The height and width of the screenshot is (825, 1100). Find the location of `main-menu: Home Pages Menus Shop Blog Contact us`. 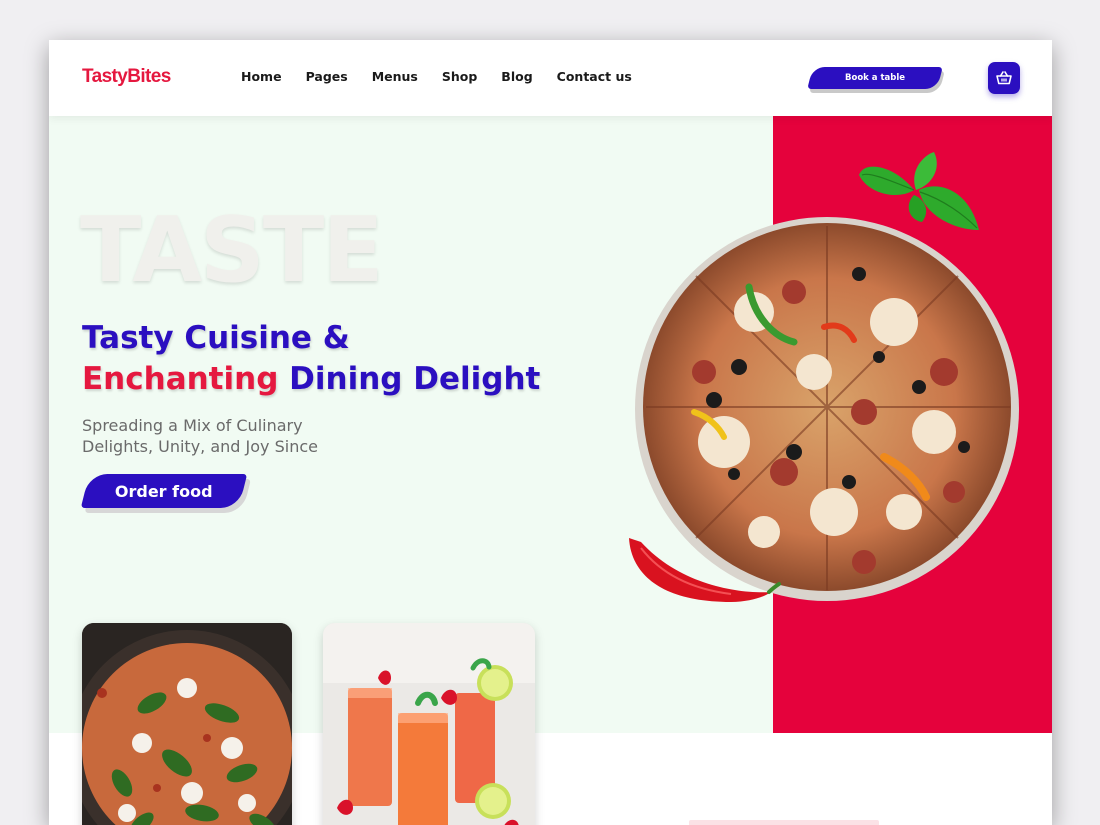

main-menu: Home Pages Menus Shop Blog Contact us is located at coordinates (448, 76).